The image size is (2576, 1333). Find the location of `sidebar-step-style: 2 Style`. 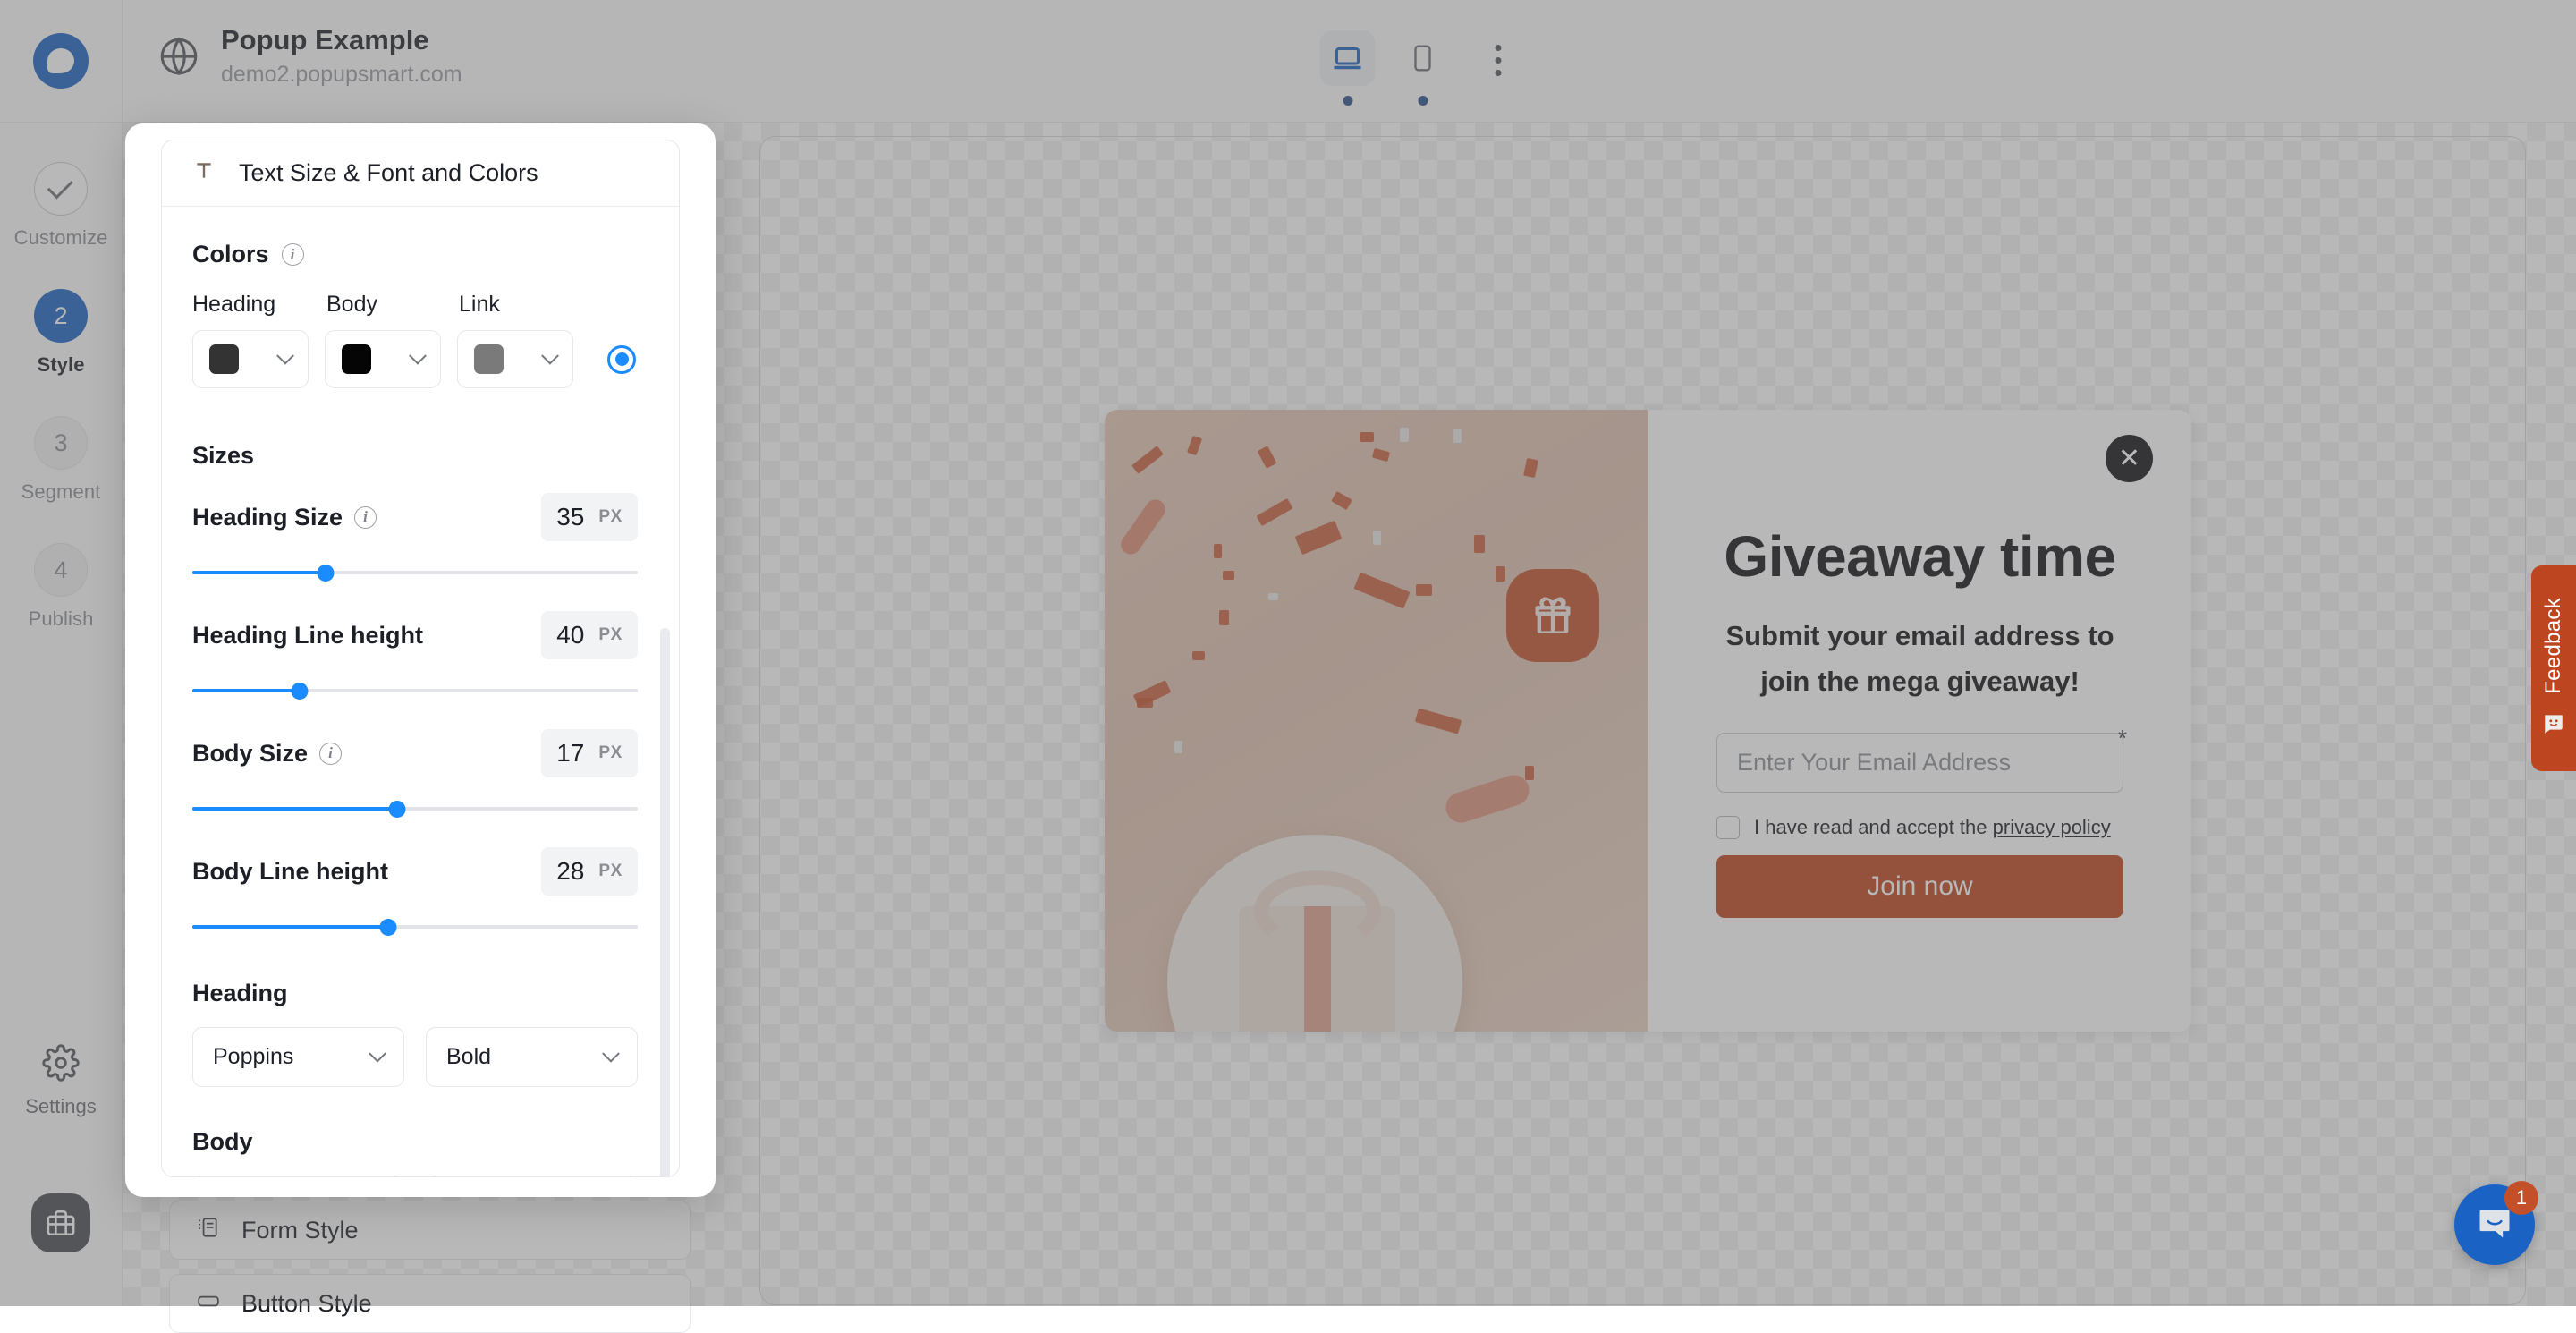

sidebar-step-style: 2 Style is located at coordinates (61, 333).